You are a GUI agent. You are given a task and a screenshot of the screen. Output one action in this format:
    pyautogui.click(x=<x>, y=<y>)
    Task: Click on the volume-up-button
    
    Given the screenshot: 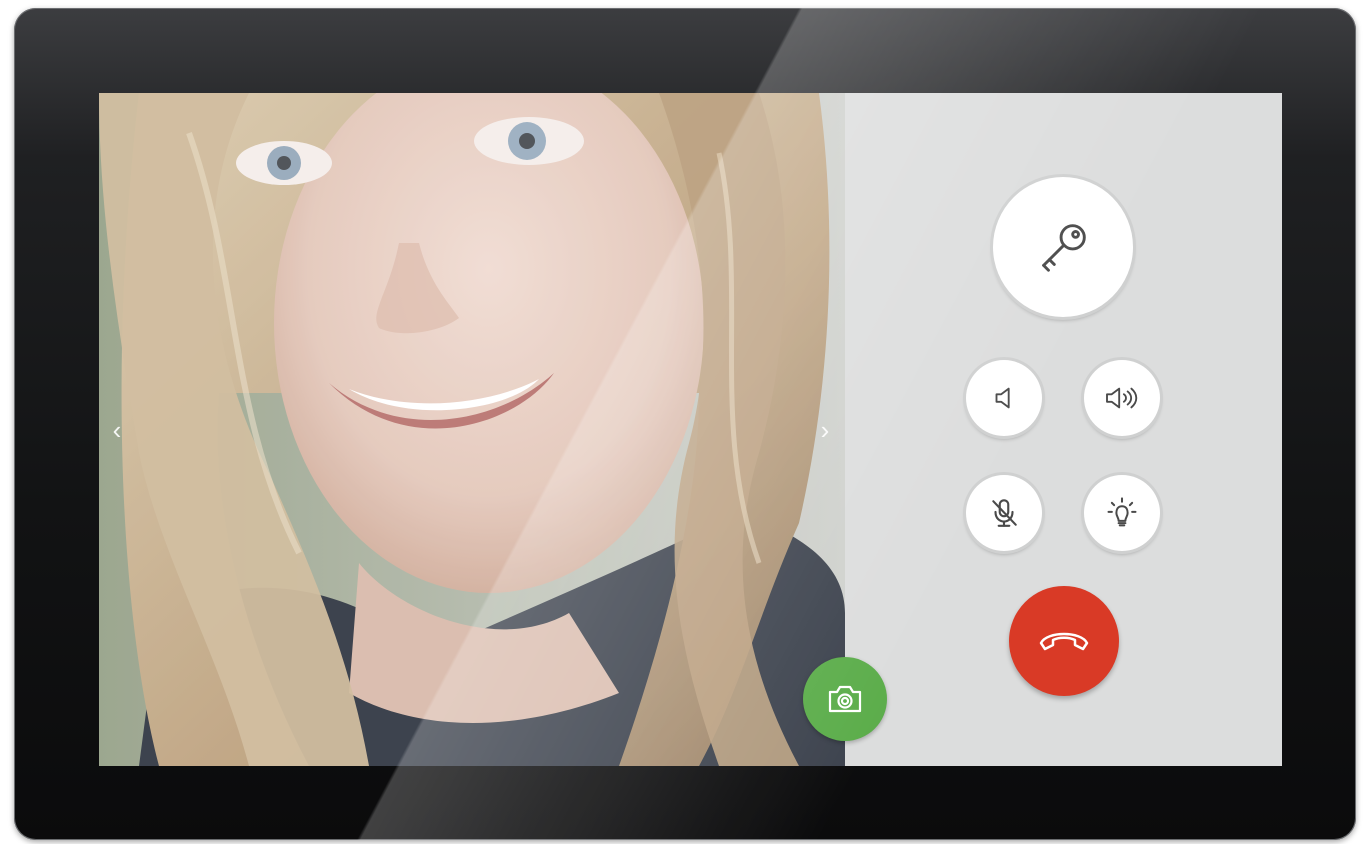 What is the action you would take?
    pyautogui.click(x=1122, y=398)
    